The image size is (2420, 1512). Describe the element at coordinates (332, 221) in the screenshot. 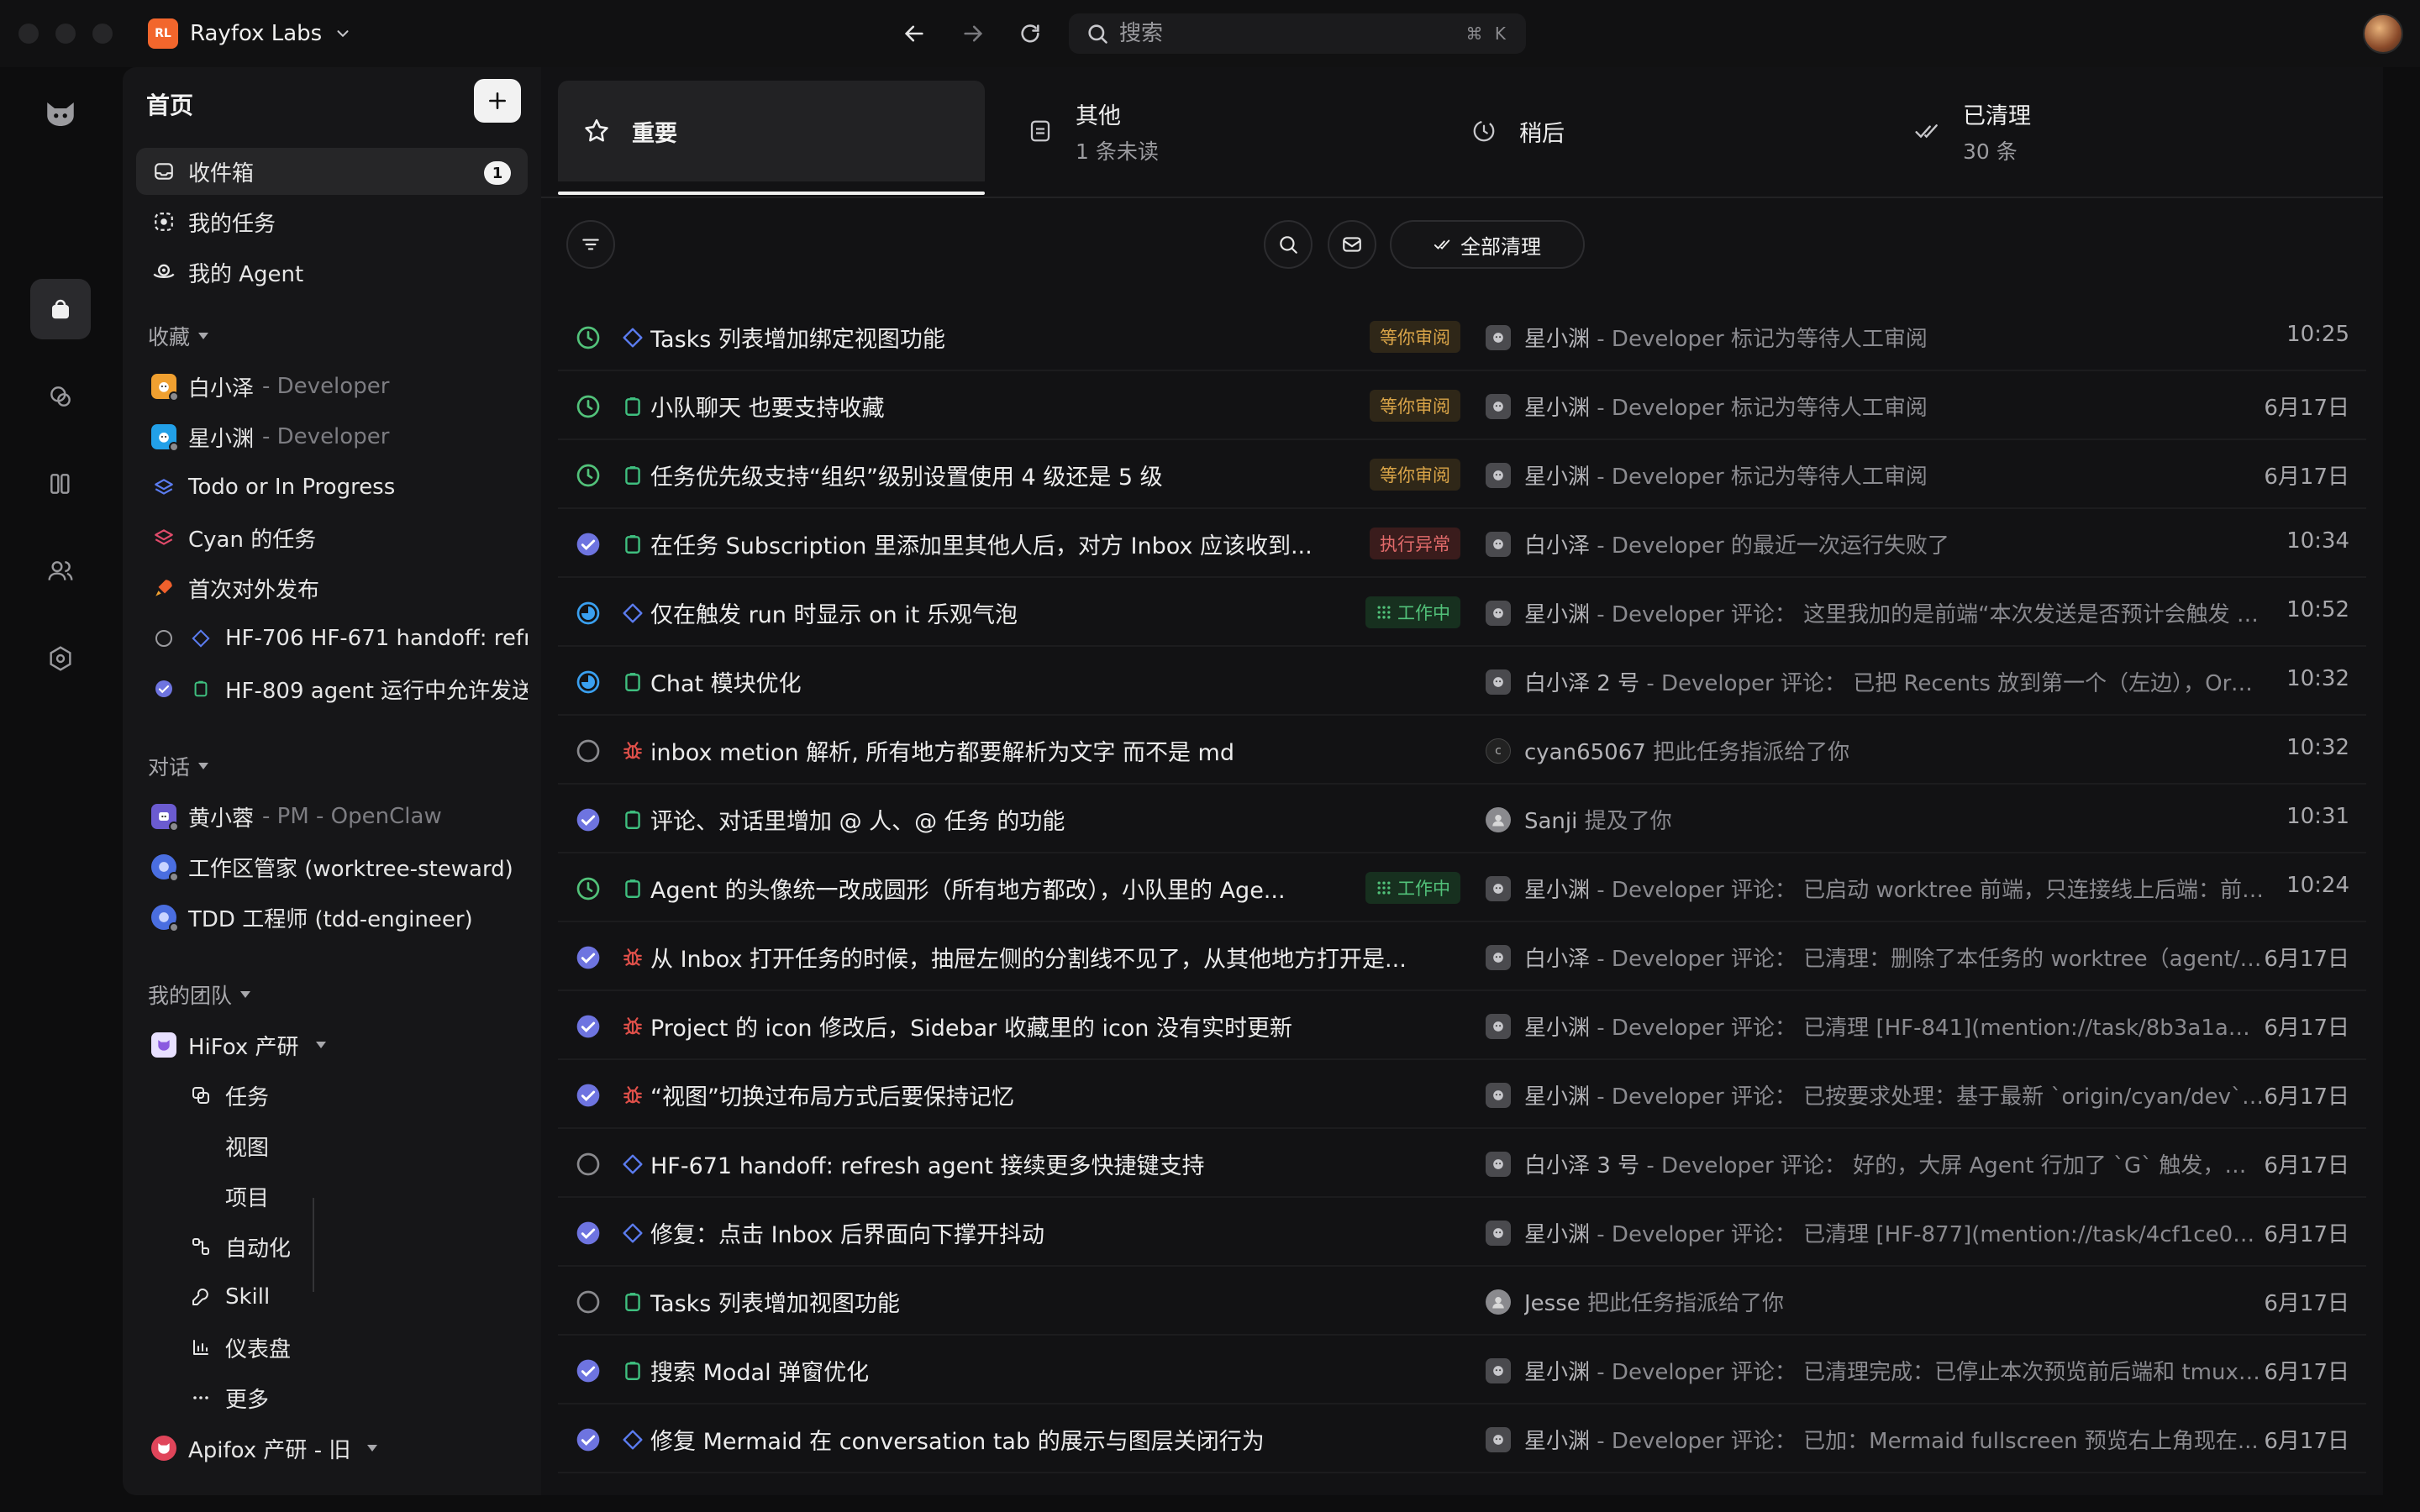

I see `sidebar-item-my-tasks: 我的任务` at that location.